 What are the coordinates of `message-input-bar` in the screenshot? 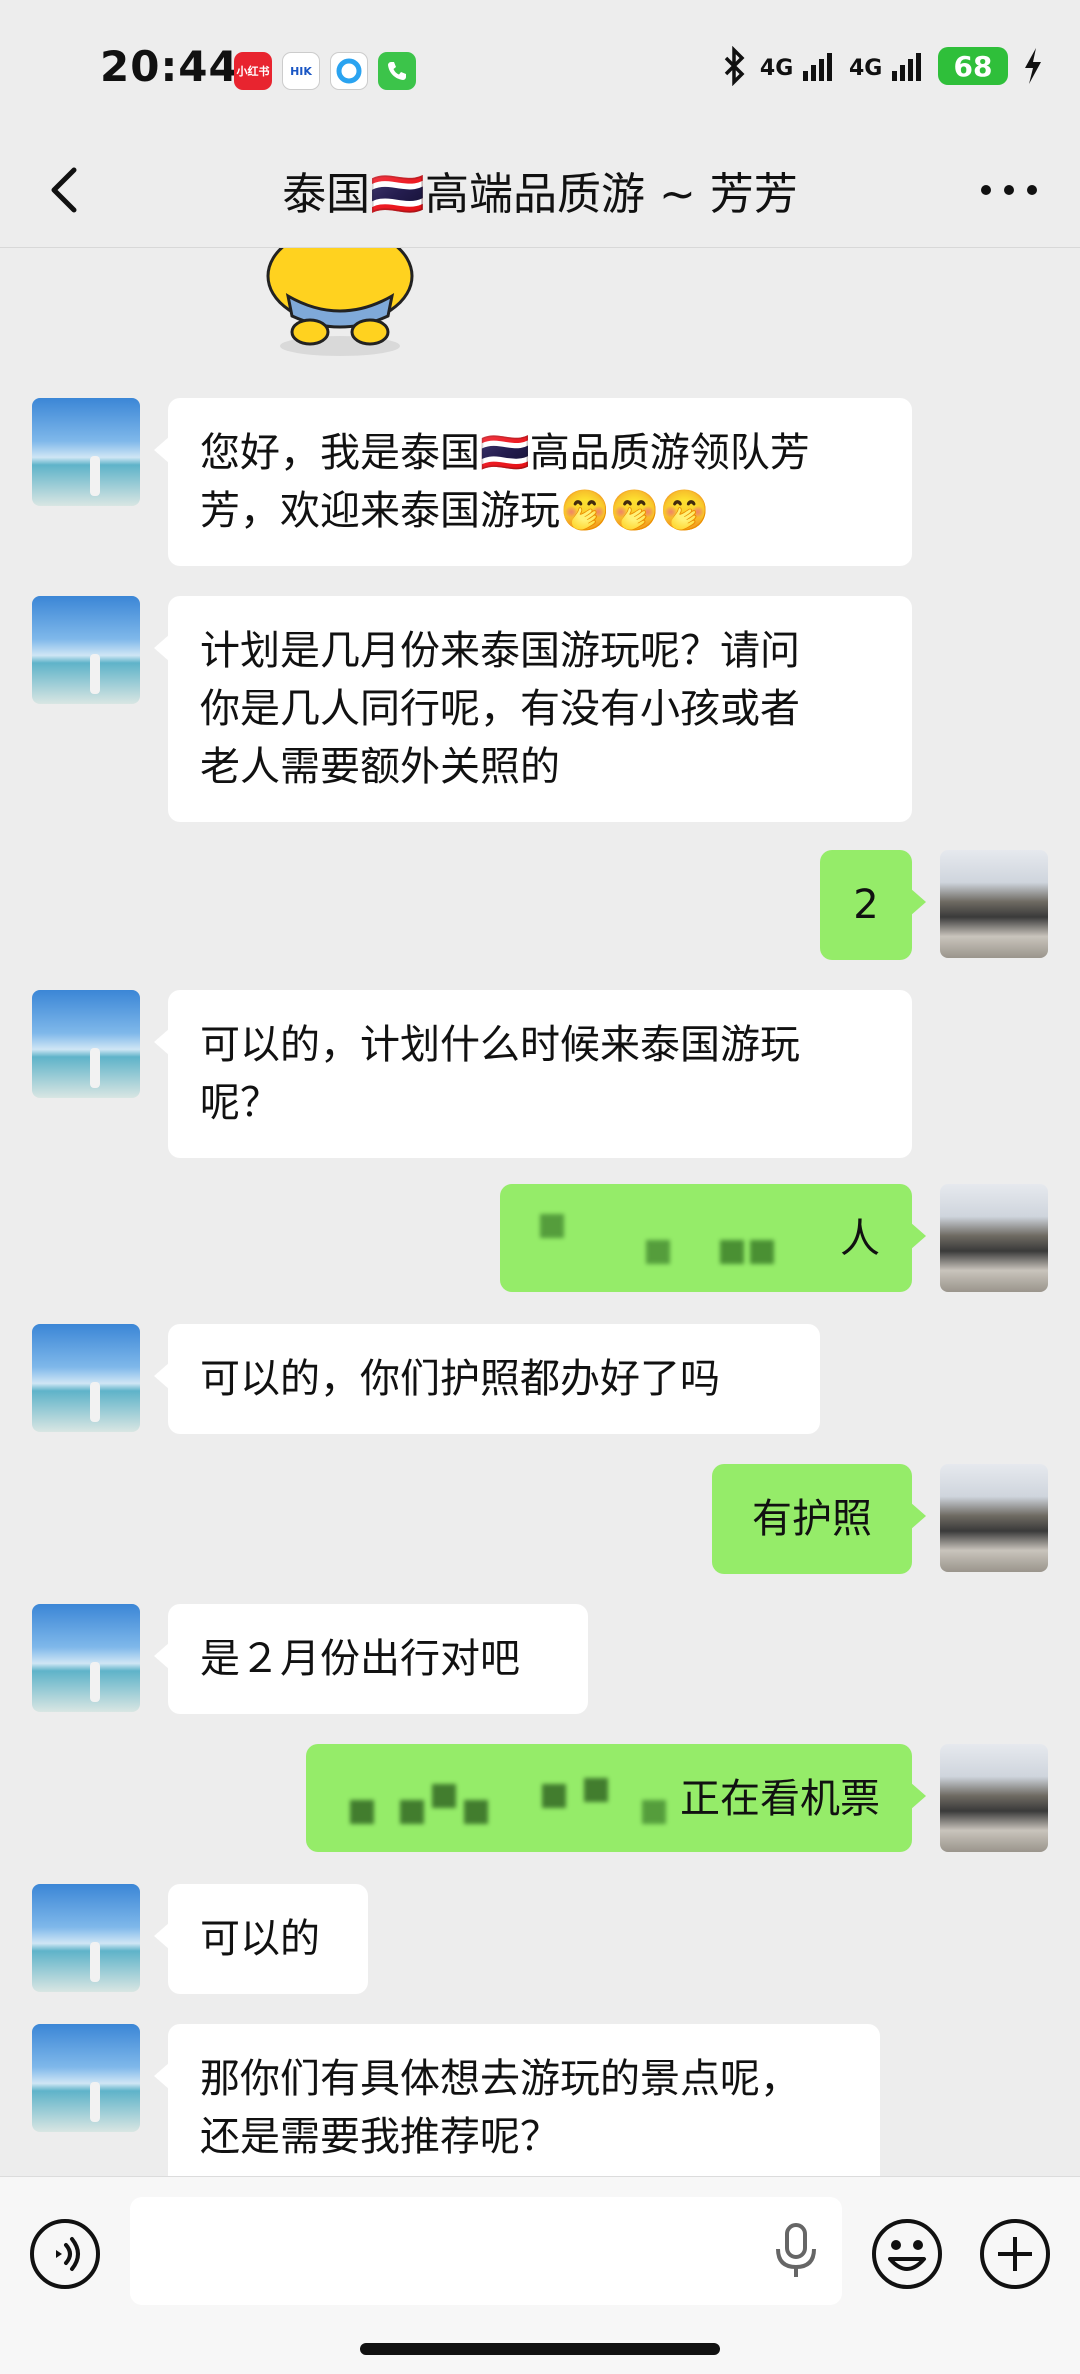 It's located at (540, 2275).